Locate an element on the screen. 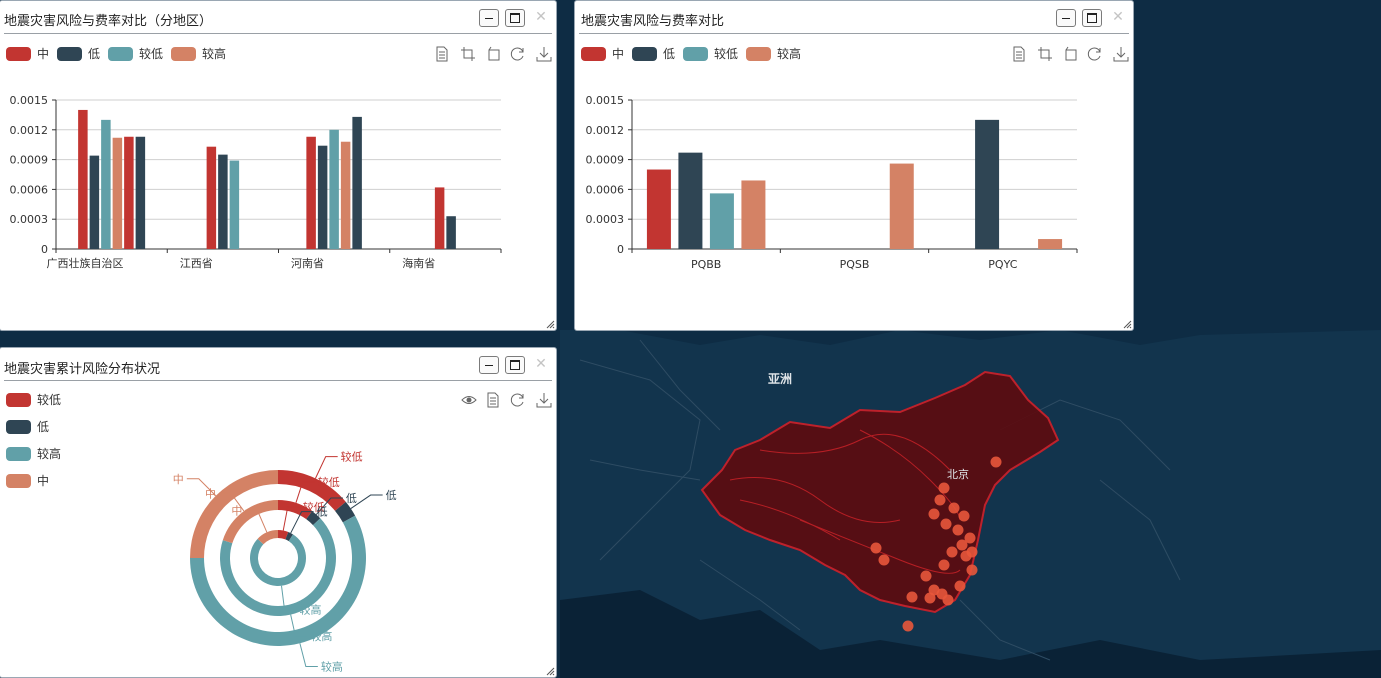 This screenshot has height=678, width=1381. x-tick-label: 广西壮族自治区 is located at coordinates (85, 263).